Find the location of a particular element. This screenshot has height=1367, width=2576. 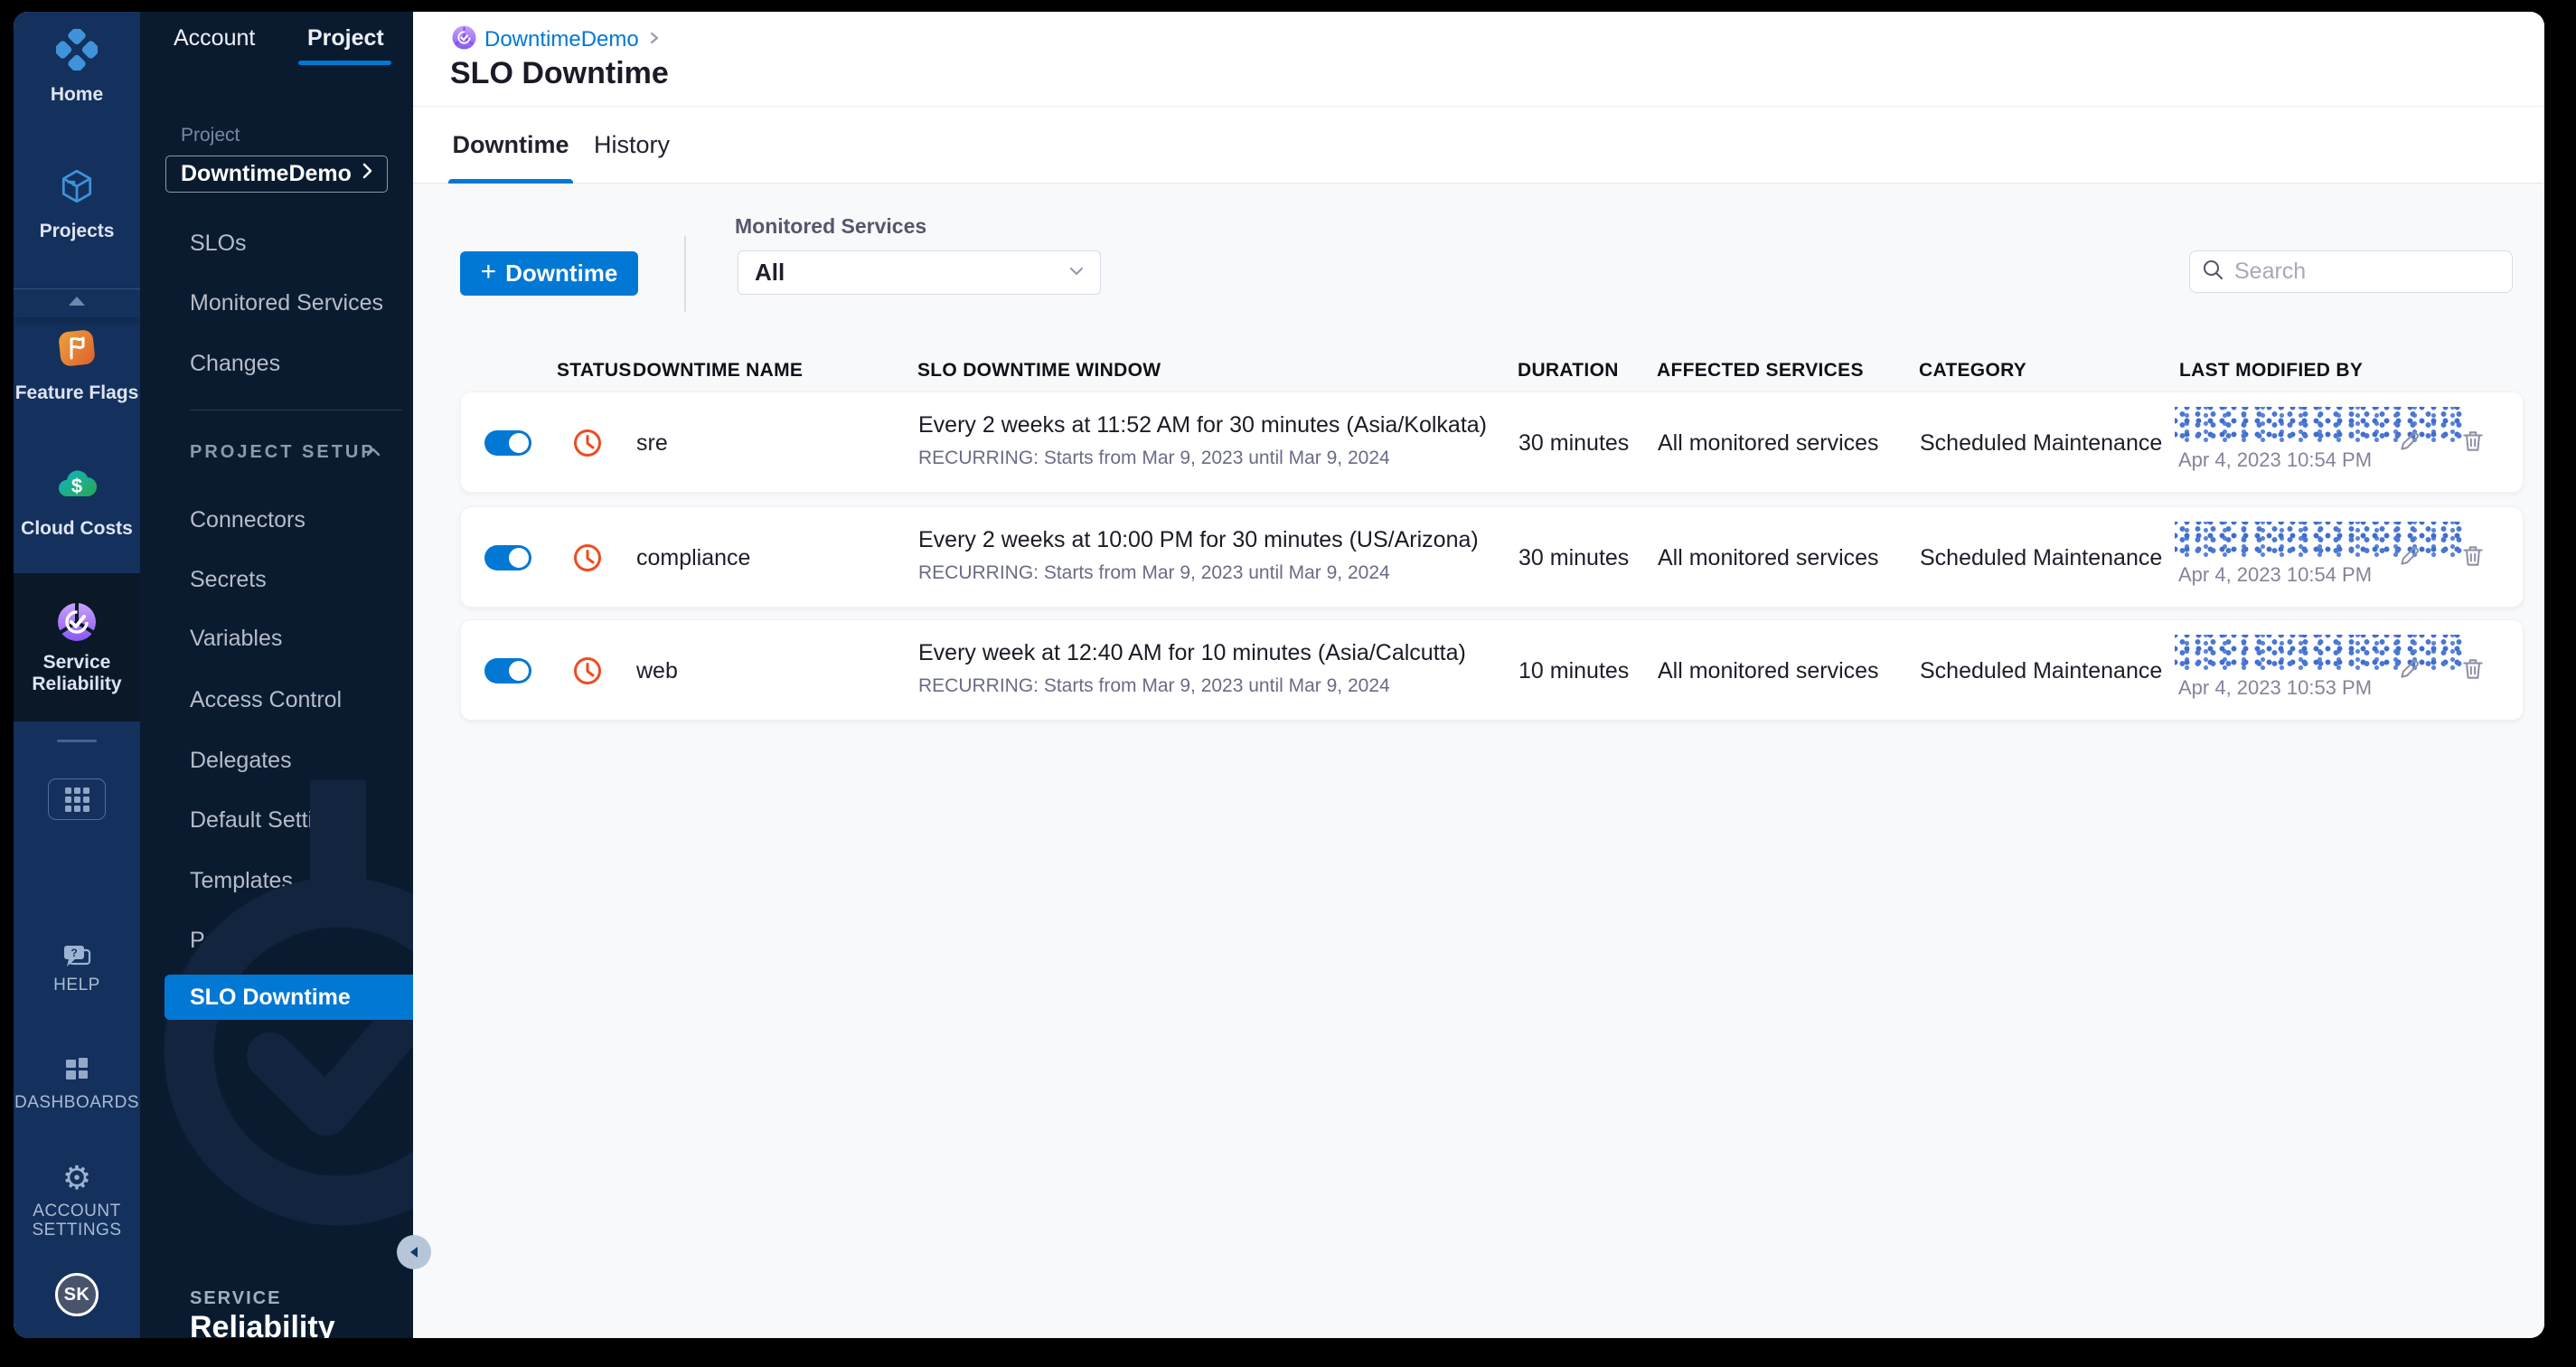

tab-history: History is located at coordinates (632, 145).